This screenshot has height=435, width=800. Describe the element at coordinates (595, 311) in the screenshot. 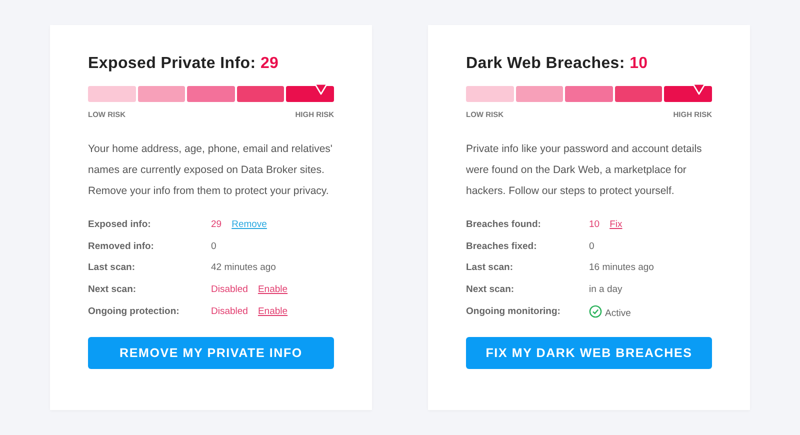

I see `check-circle-icon` at that location.